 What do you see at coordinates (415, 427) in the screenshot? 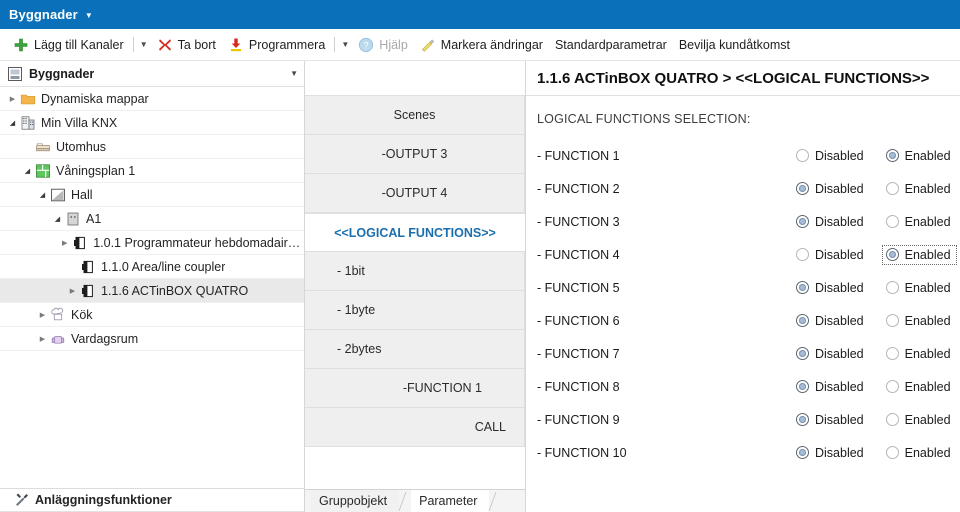
I see `param-category-call: CALL` at bounding box center [415, 427].